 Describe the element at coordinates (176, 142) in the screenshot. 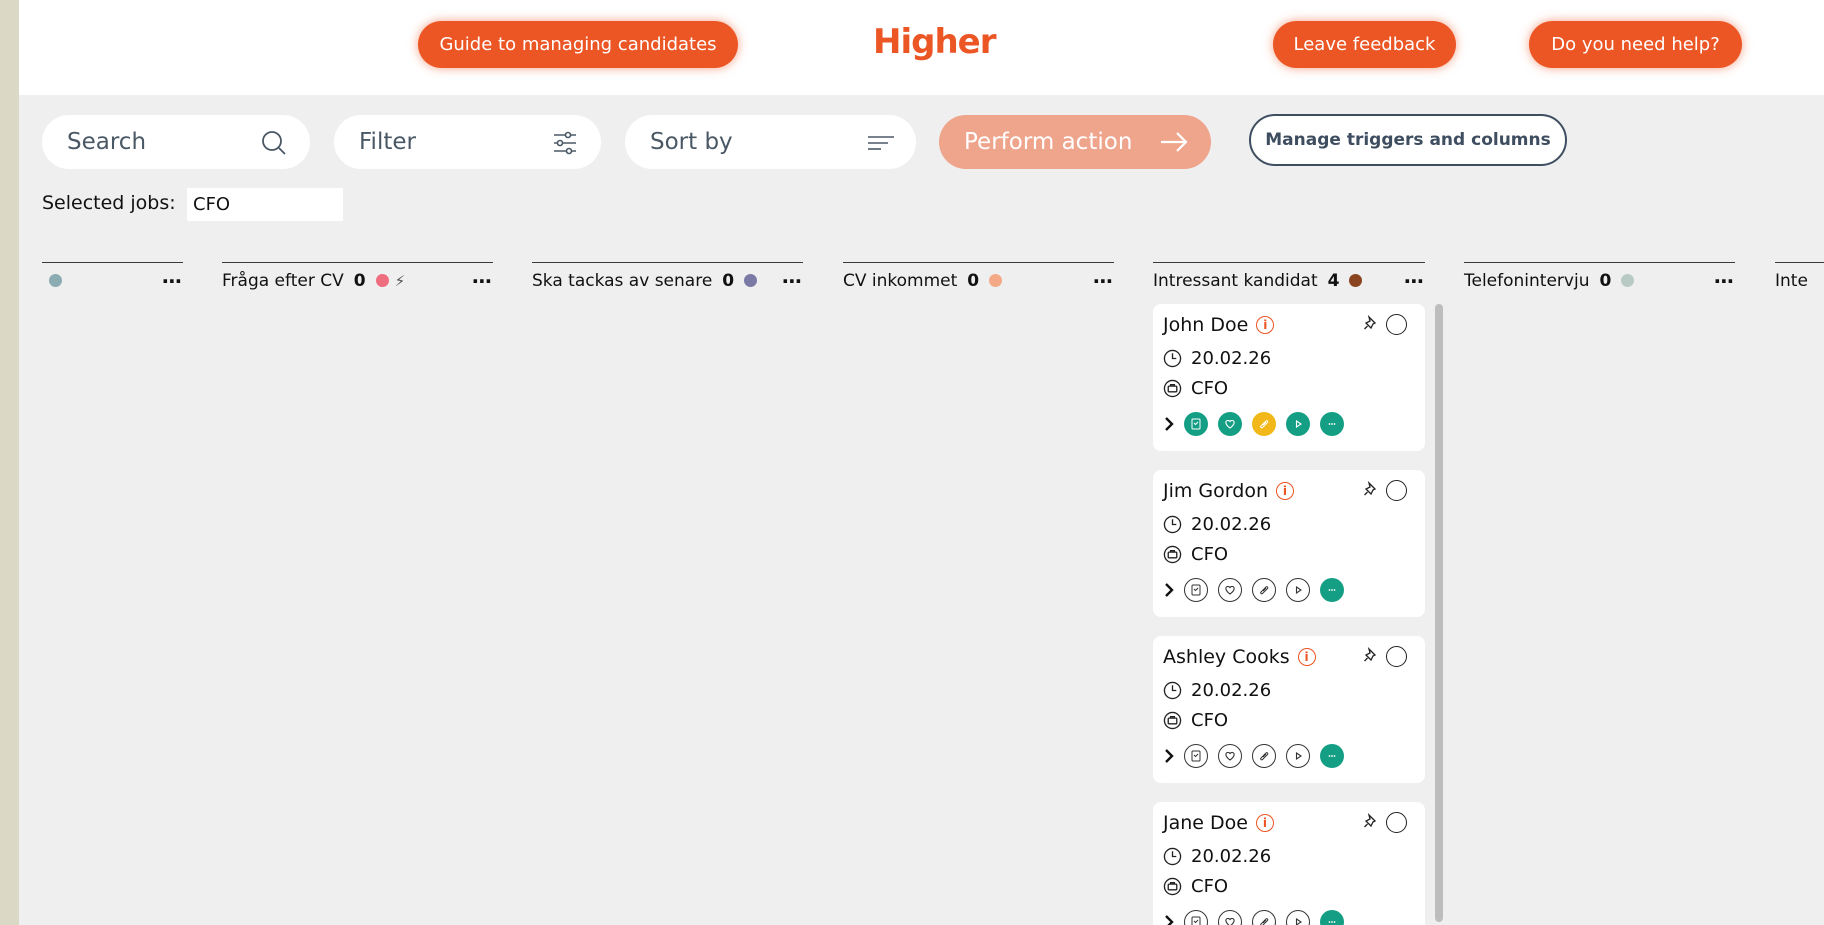

I see `search-input: Search` at that location.